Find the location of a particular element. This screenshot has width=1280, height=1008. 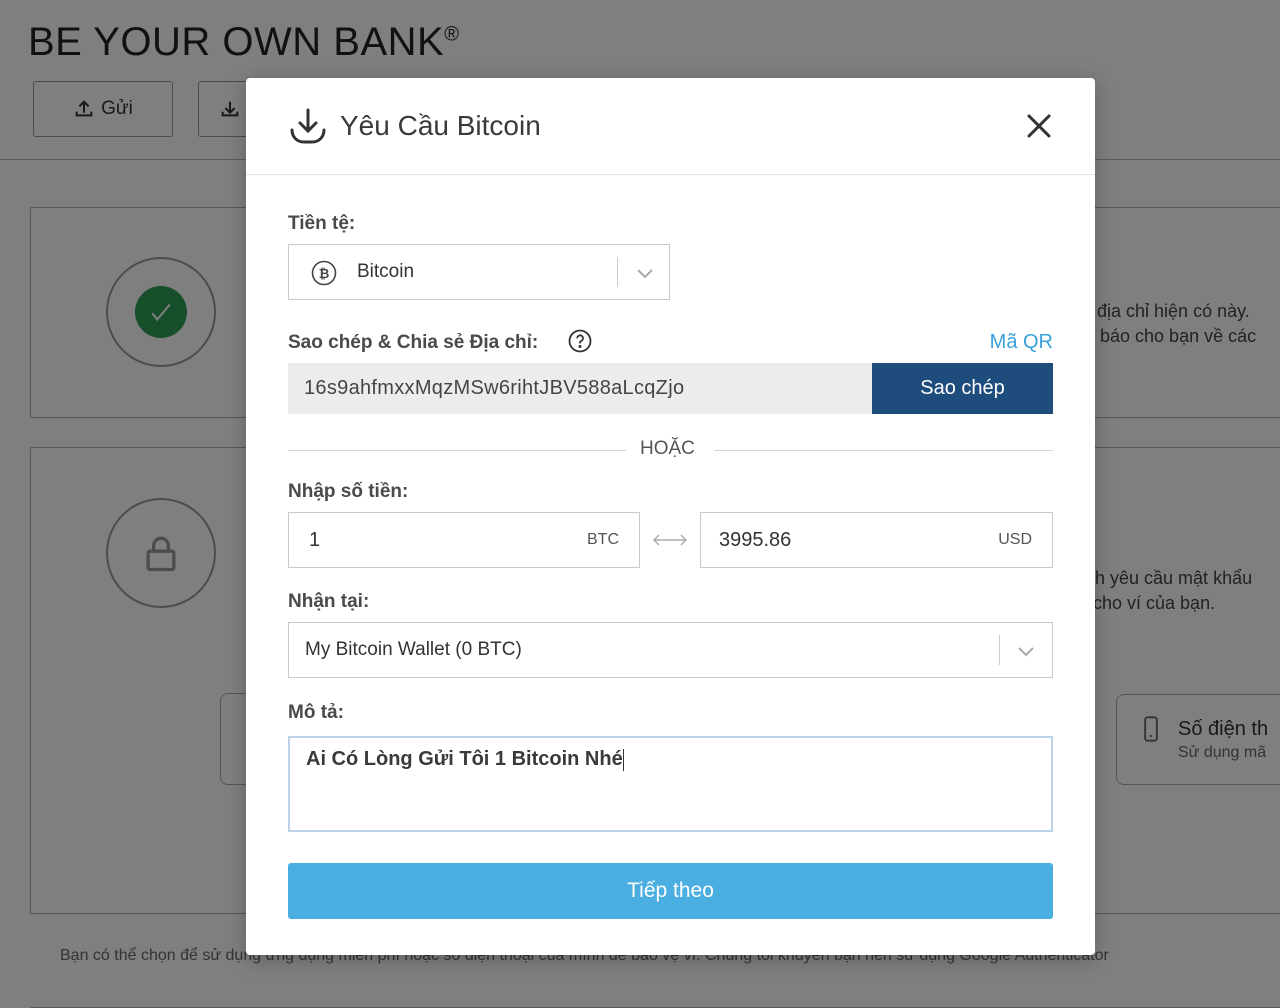

close-icon is located at coordinates (1039, 126).